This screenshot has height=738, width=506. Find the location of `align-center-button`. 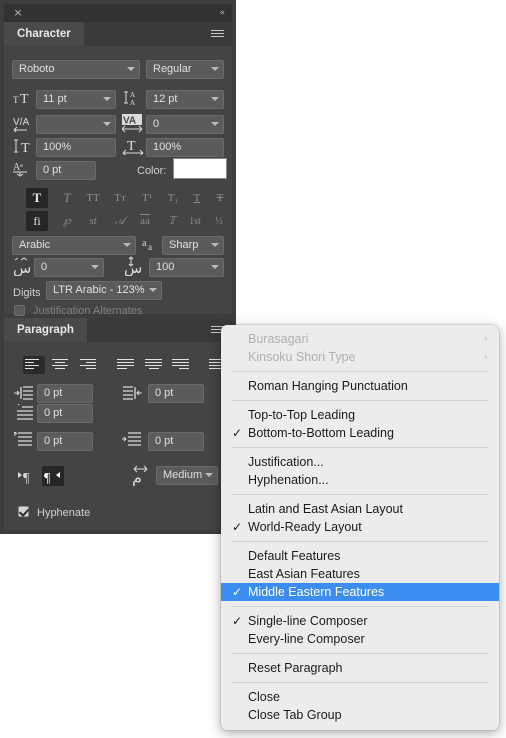

align-center-button is located at coordinates (61, 365).